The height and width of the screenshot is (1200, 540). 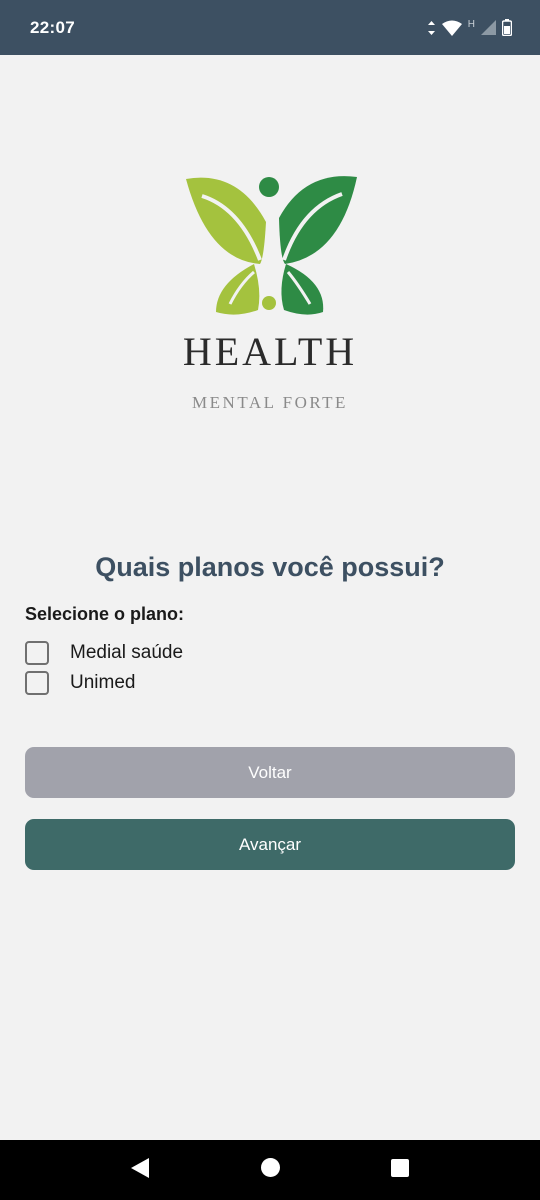 I want to click on plan-option-unimed: Unimed, so click(x=80, y=683).